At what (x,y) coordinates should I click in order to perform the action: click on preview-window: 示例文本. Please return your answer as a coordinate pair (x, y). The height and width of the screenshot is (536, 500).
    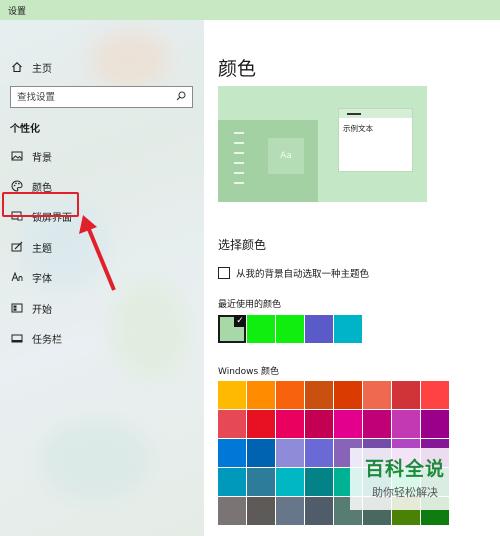
    Looking at the image, I should click on (375, 140).